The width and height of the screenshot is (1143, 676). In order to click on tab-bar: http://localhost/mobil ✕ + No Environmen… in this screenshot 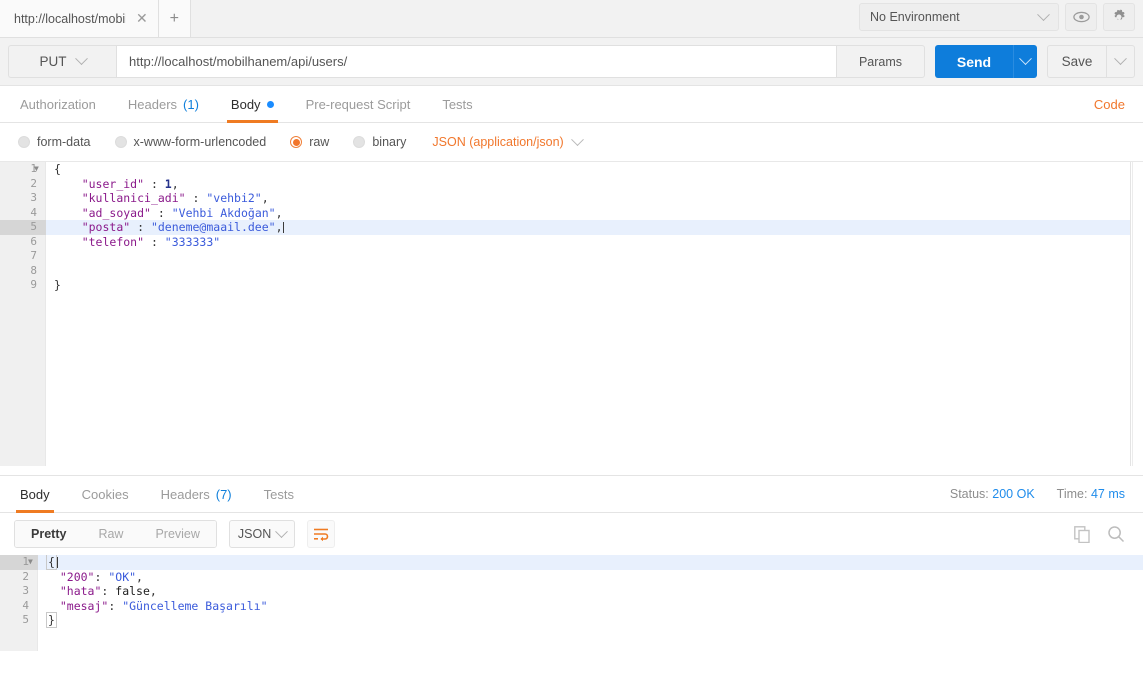, I will do `click(571, 19)`.